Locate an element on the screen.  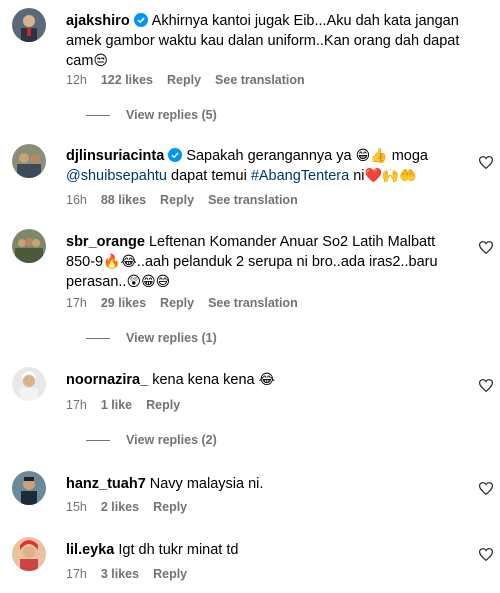
comment-meta: 17h 1 like Reply is located at coordinates (130, 405).